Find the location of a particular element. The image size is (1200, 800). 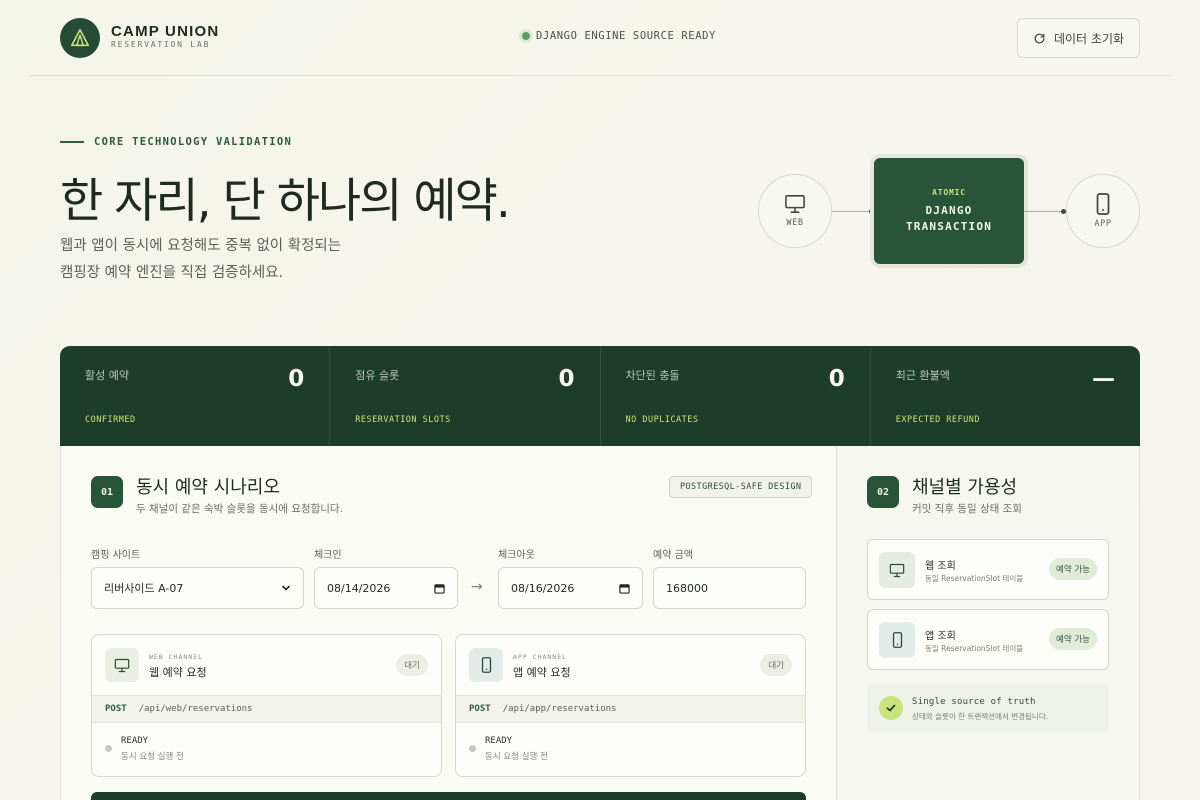

checkin-date-value: 08/14/2026 is located at coordinates (359, 588).